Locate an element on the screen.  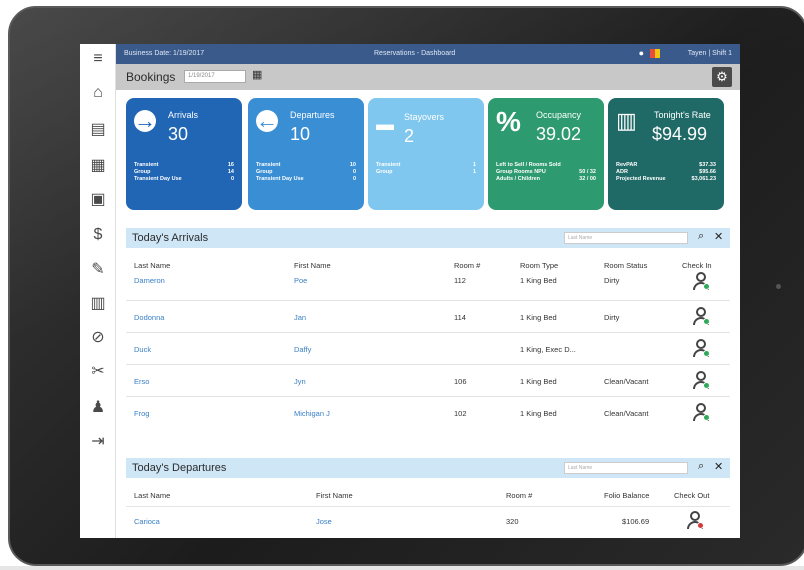
column-header: Room Status is located at coordinates (625, 265).